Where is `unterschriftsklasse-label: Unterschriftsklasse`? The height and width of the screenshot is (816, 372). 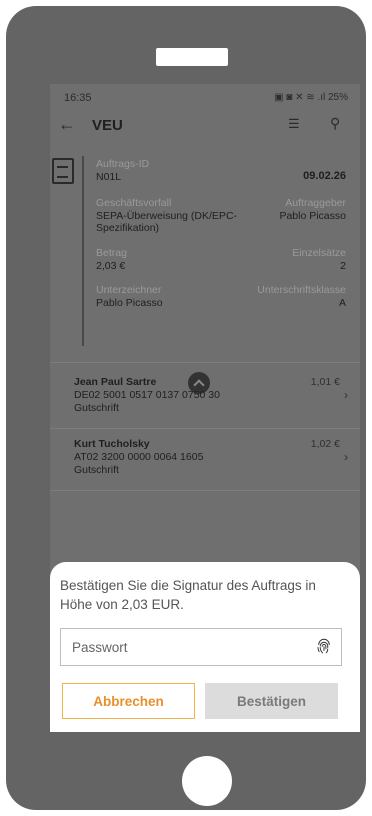
unterschriftsklasse-label: Unterschriftsklasse is located at coordinates (301, 290).